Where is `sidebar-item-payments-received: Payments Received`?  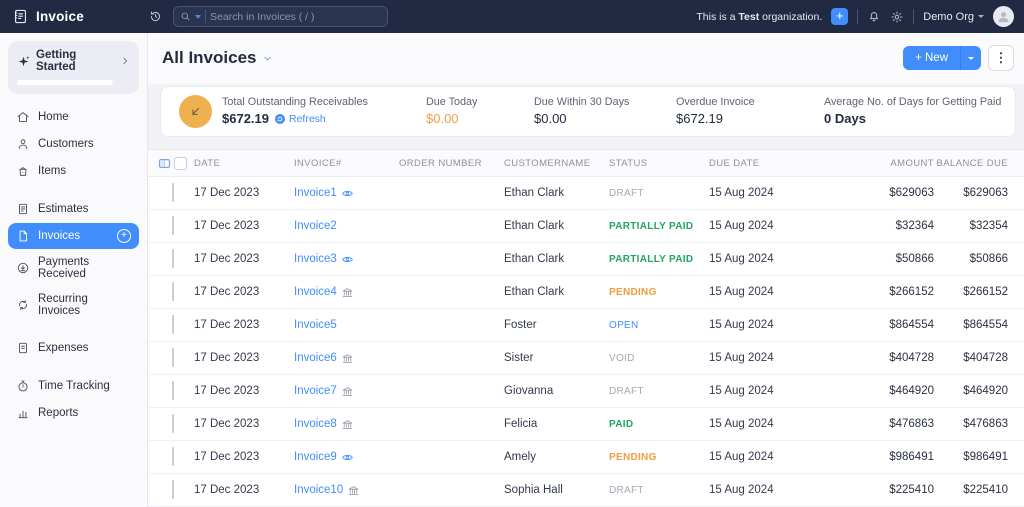 sidebar-item-payments-received: Payments Received is located at coordinates (73, 268).